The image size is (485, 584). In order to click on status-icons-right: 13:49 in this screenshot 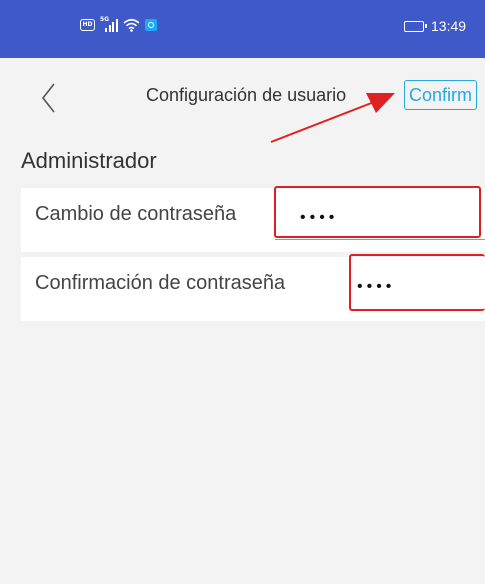, I will do `click(435, 26)`.